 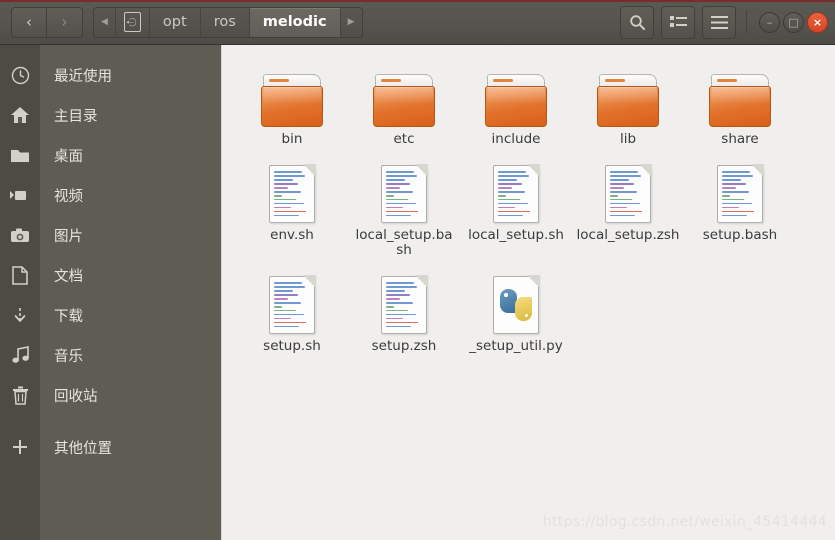 I want to click on sidebar-item-label: 最近使用, so click(x=83, y=76).